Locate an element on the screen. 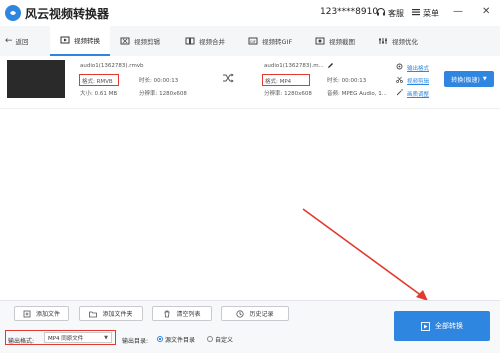 The image size is (500, 353). history-label: 历史记录 is located at coordinates (261, 314).